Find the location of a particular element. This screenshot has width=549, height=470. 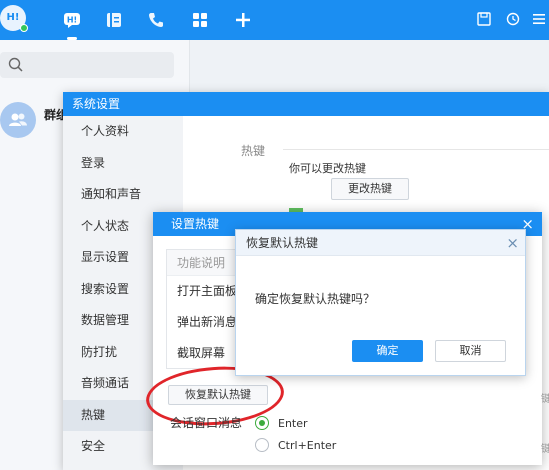

nav-item-profile: 个人资料 is located at coordinates (123, 132).